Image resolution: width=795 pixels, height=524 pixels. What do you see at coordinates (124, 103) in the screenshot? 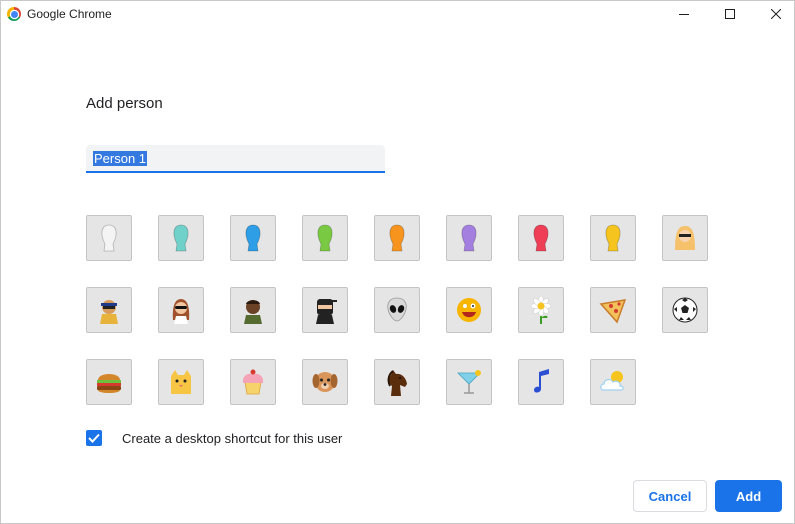
I see `dialog-heading: Add person` at bounding box center [124, 103].